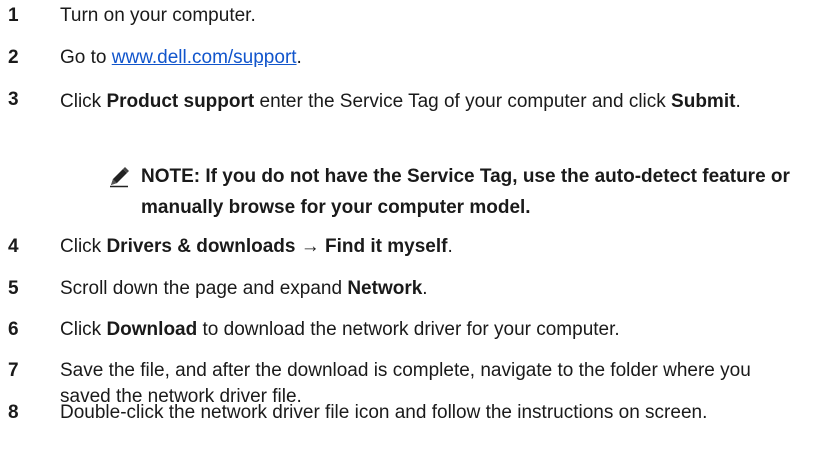 The image size is (824, 453). Describe the element at coordinates (158, 15) in the screenshot. I see `step-text: Turn on your computer.` at that location.